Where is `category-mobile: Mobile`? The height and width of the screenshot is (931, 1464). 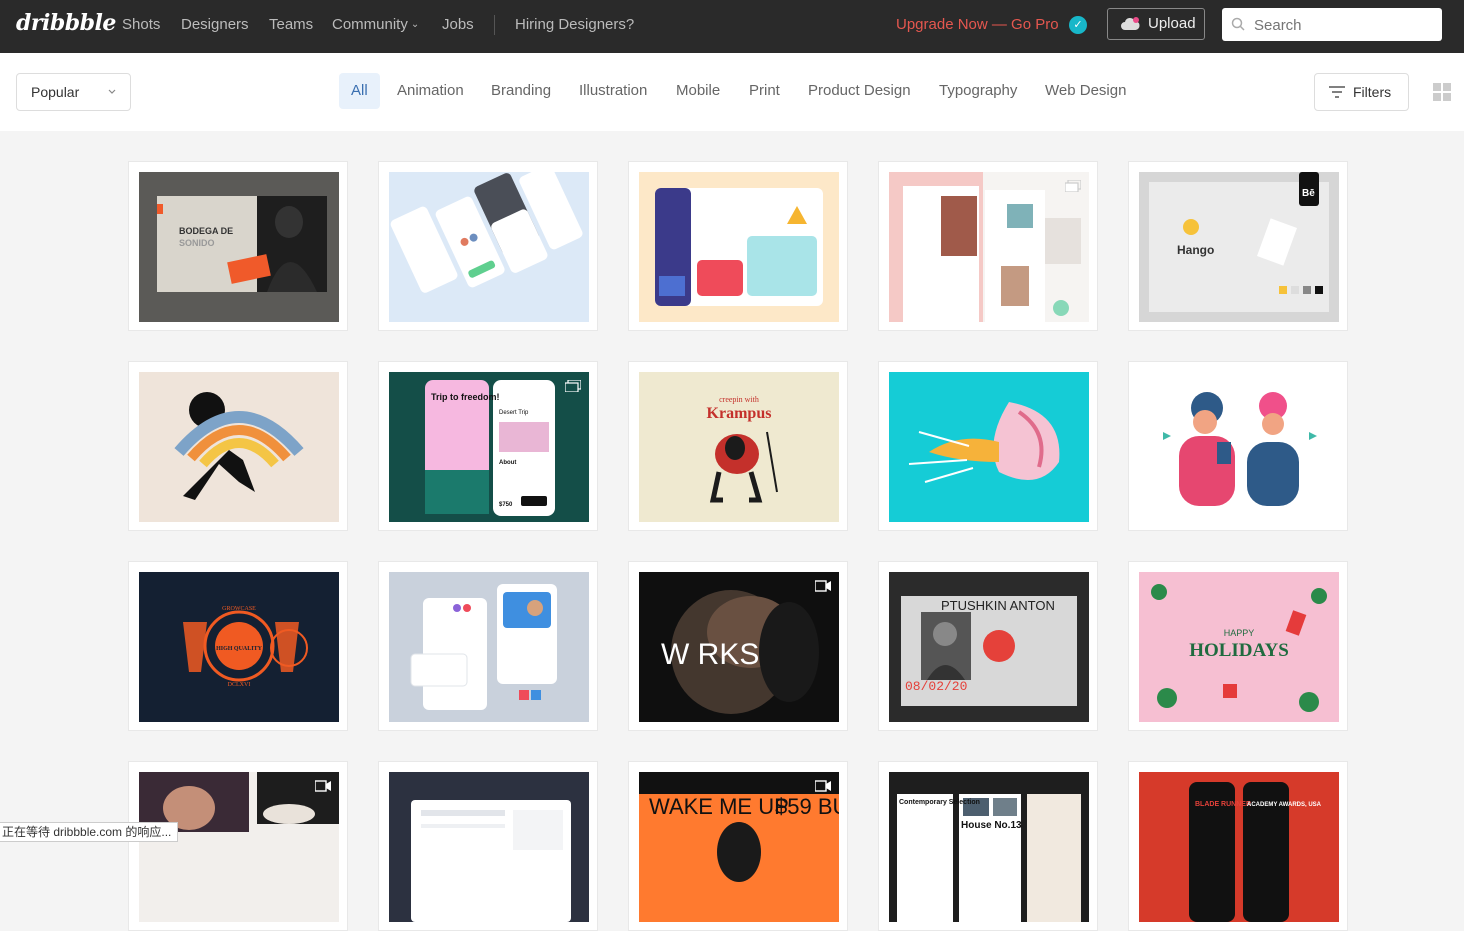
category-mobile: Mobile is located at coordinates (698, 91).